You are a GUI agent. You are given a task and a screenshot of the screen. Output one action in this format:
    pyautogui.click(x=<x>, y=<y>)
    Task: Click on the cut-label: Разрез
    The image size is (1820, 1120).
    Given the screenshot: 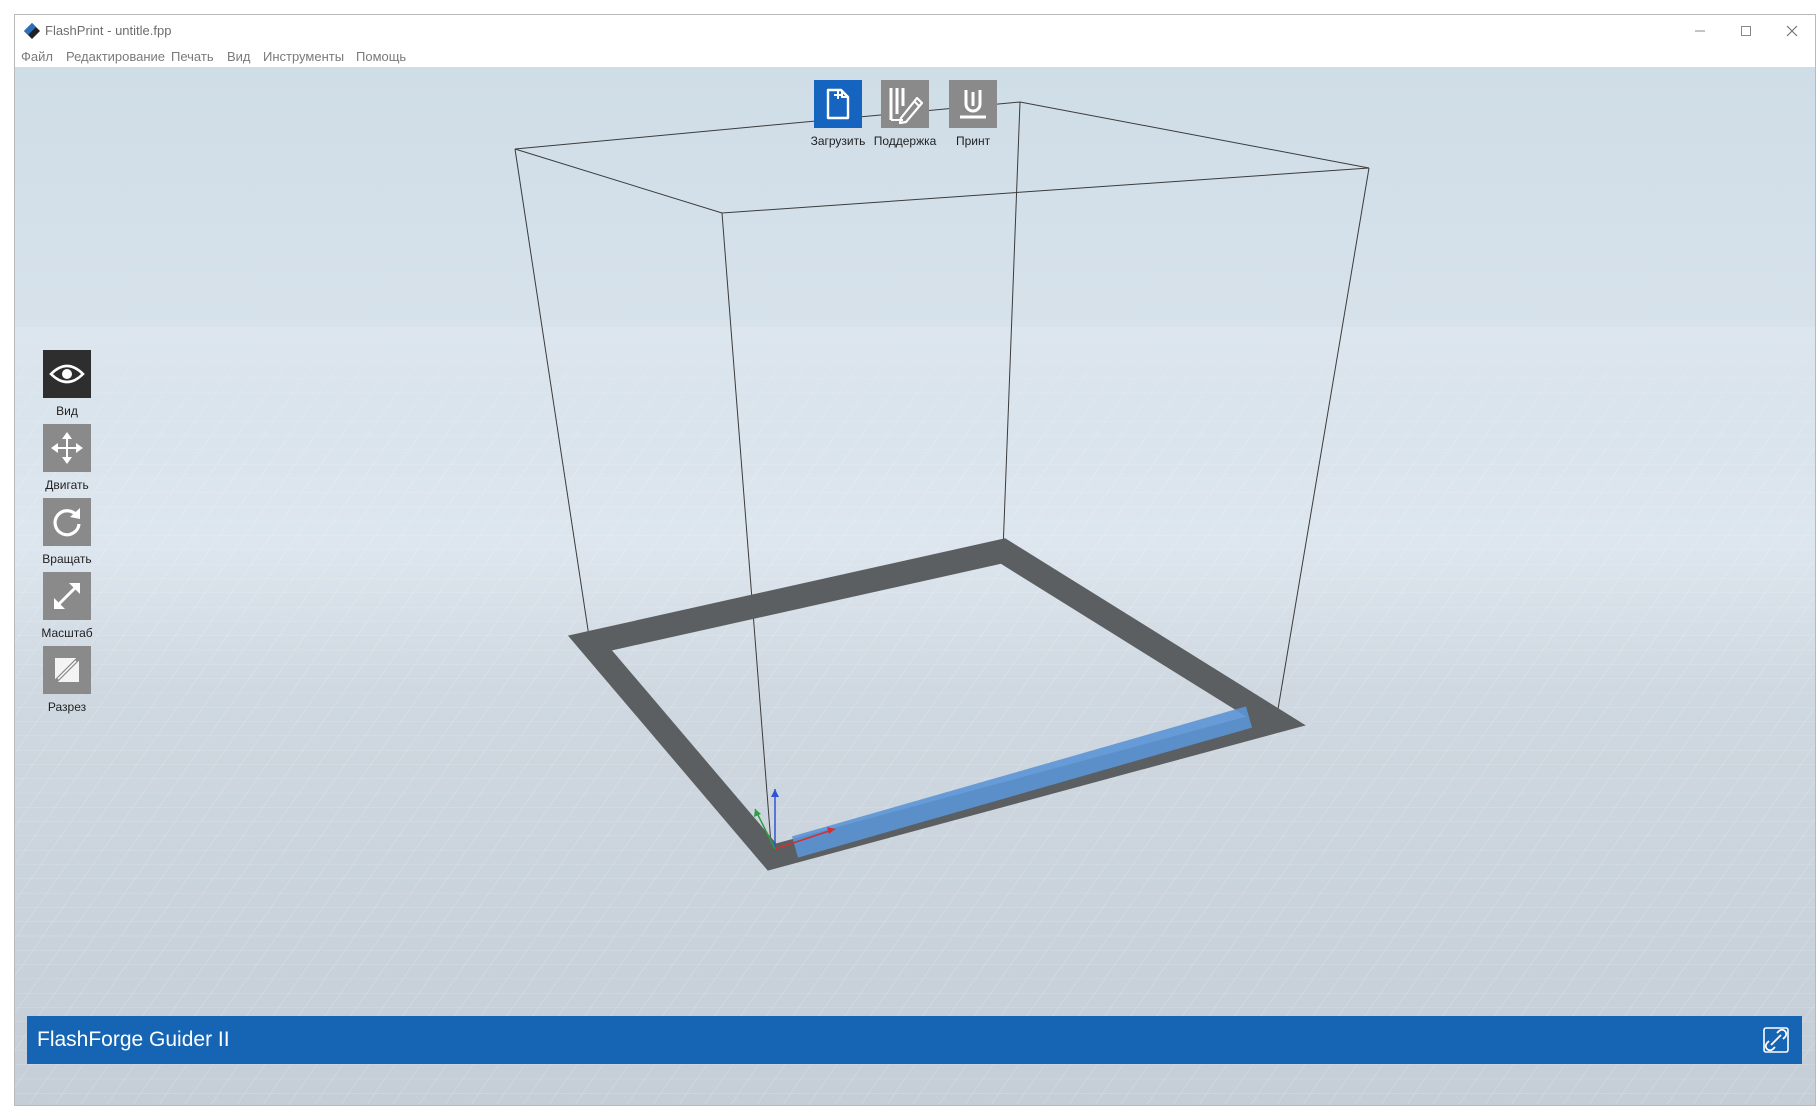 What is the action you would take?
    pyautogui.click(x=67, y=707)
    